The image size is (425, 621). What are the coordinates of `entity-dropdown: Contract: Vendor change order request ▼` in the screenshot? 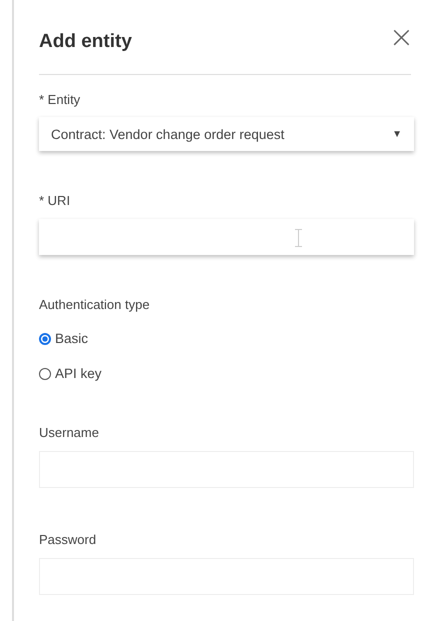 It's located at (226, 134).